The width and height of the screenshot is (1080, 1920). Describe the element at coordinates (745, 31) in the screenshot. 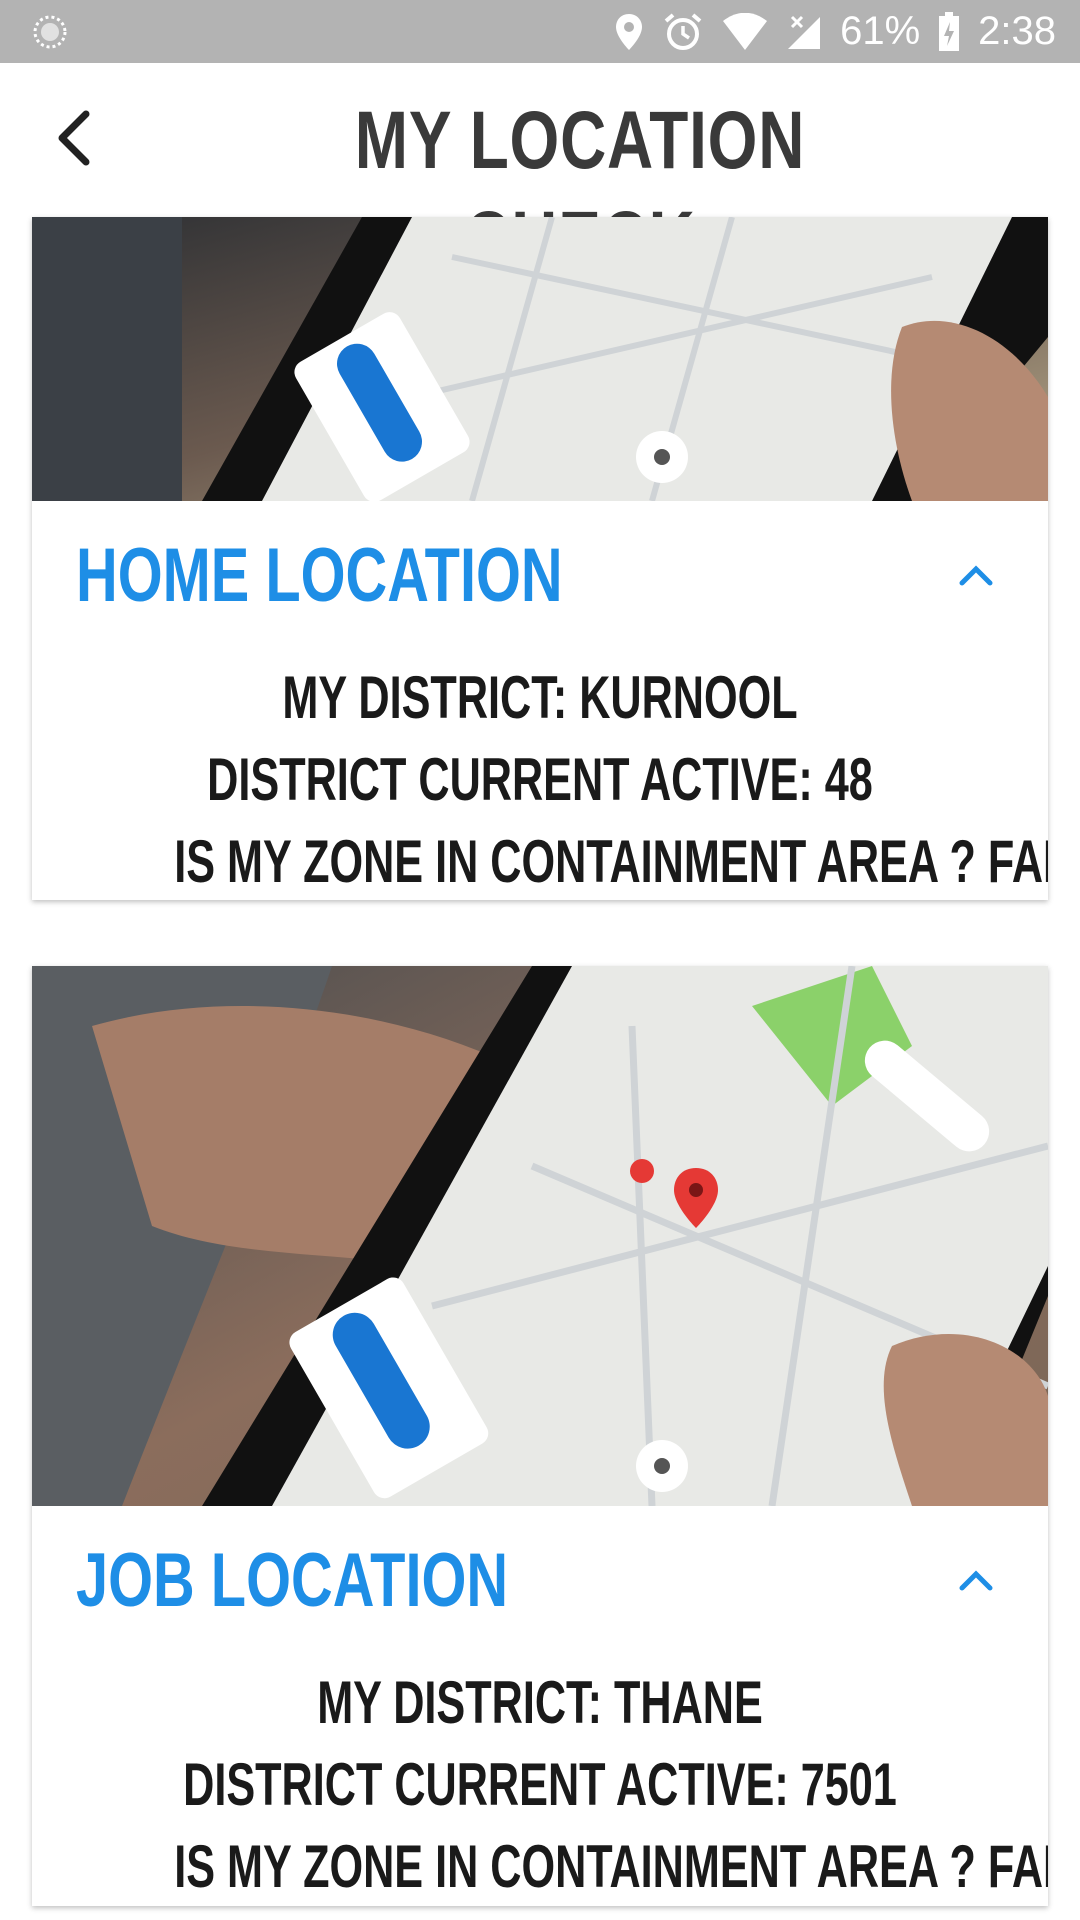

I see `wifi-icon` at that location.